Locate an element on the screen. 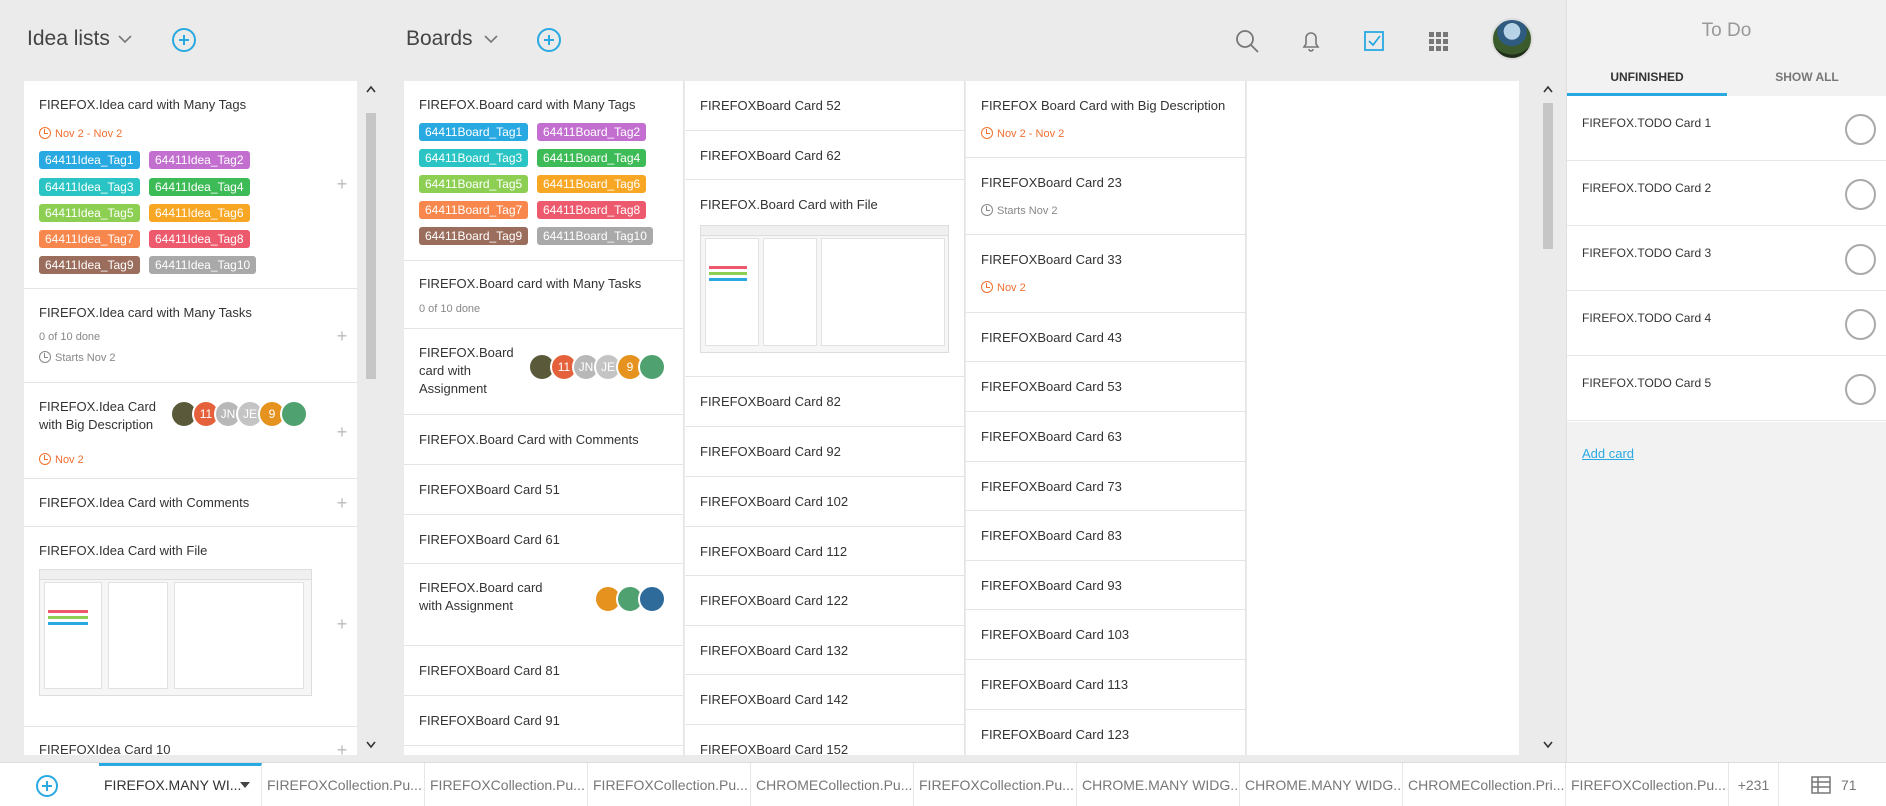 This screenshot has height=806, width=1886. search-icon is located at coordinates (1247, 41).